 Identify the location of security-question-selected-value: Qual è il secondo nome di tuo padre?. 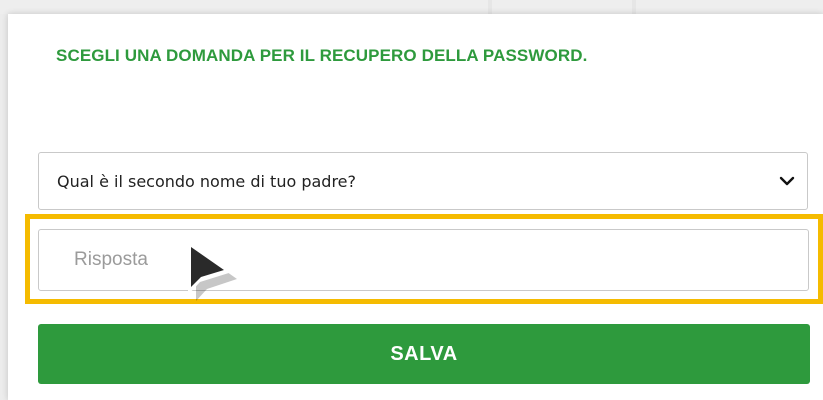
(207, 181).